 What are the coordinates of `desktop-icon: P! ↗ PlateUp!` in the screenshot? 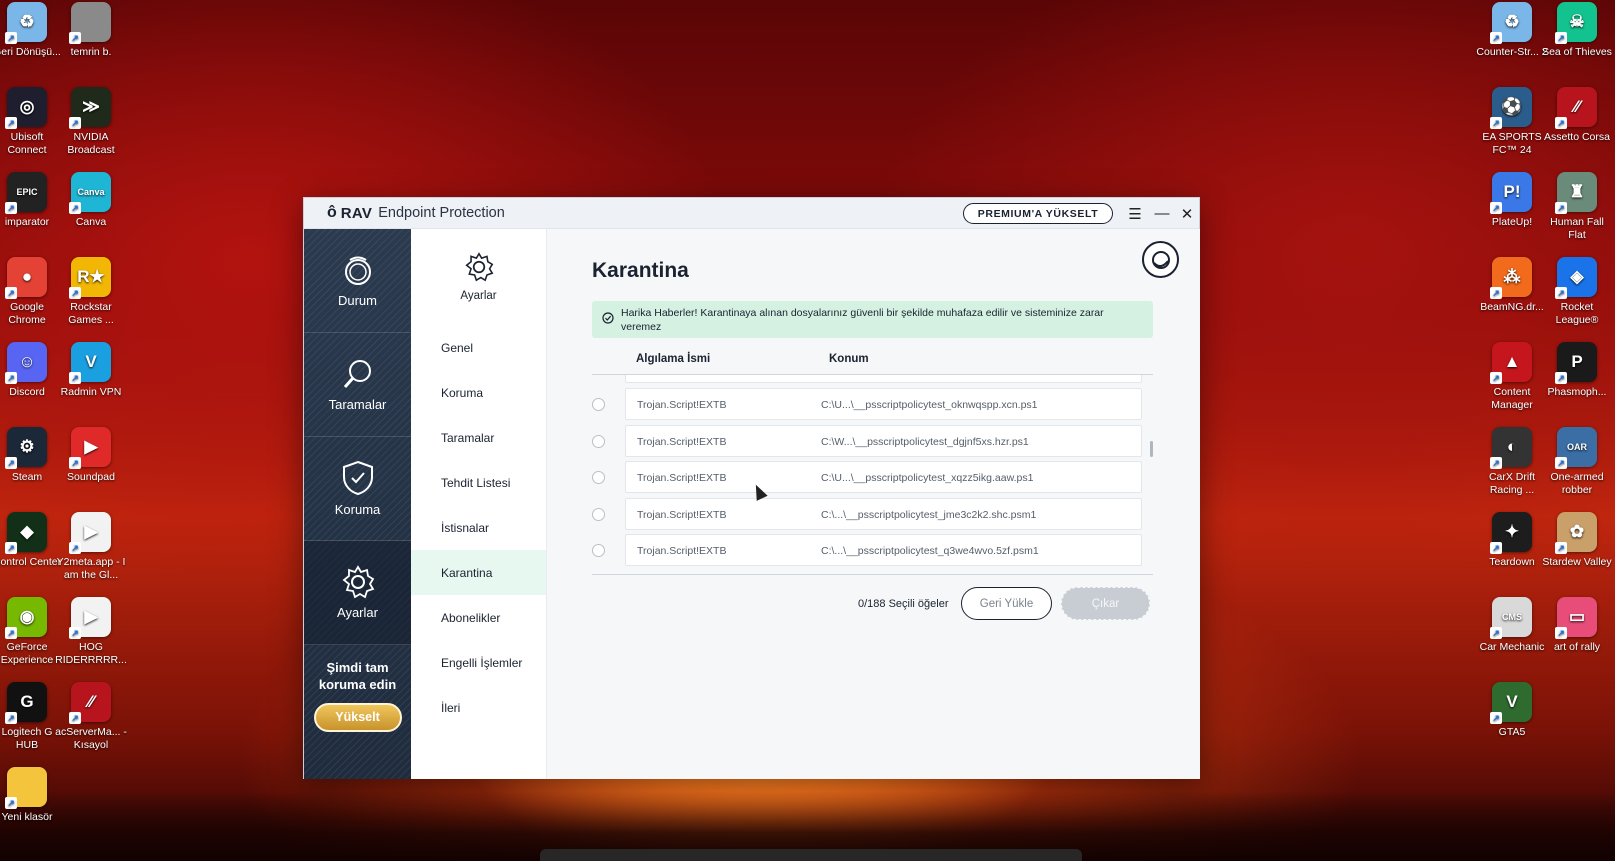 It's located at (1512, 200).